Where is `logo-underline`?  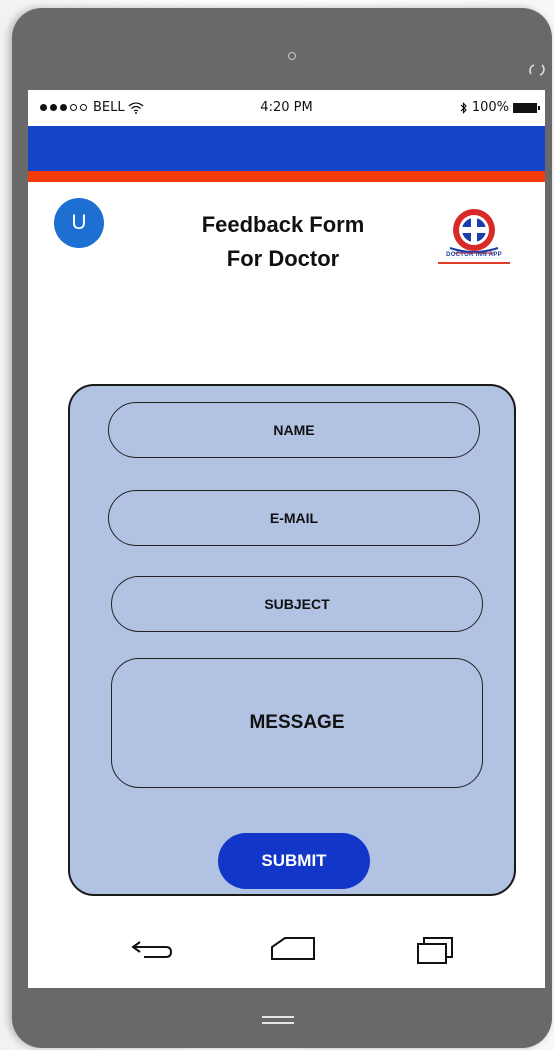
logo-underline is located at coordinates (474, 263).